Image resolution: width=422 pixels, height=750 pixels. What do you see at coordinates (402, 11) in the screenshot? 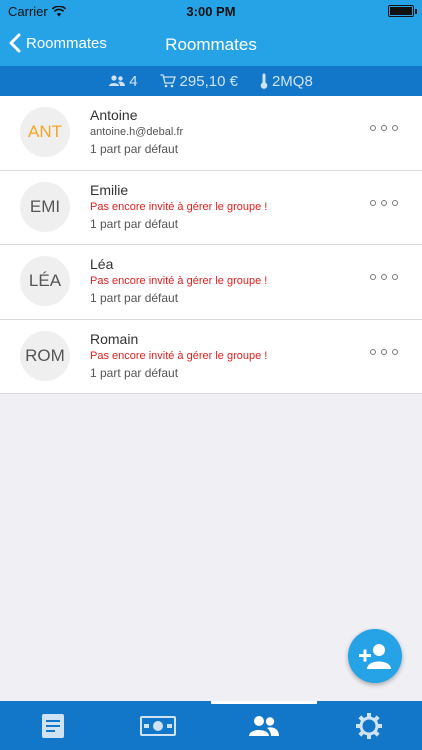
I see `battery-icon` at bounding box center [402, 11].